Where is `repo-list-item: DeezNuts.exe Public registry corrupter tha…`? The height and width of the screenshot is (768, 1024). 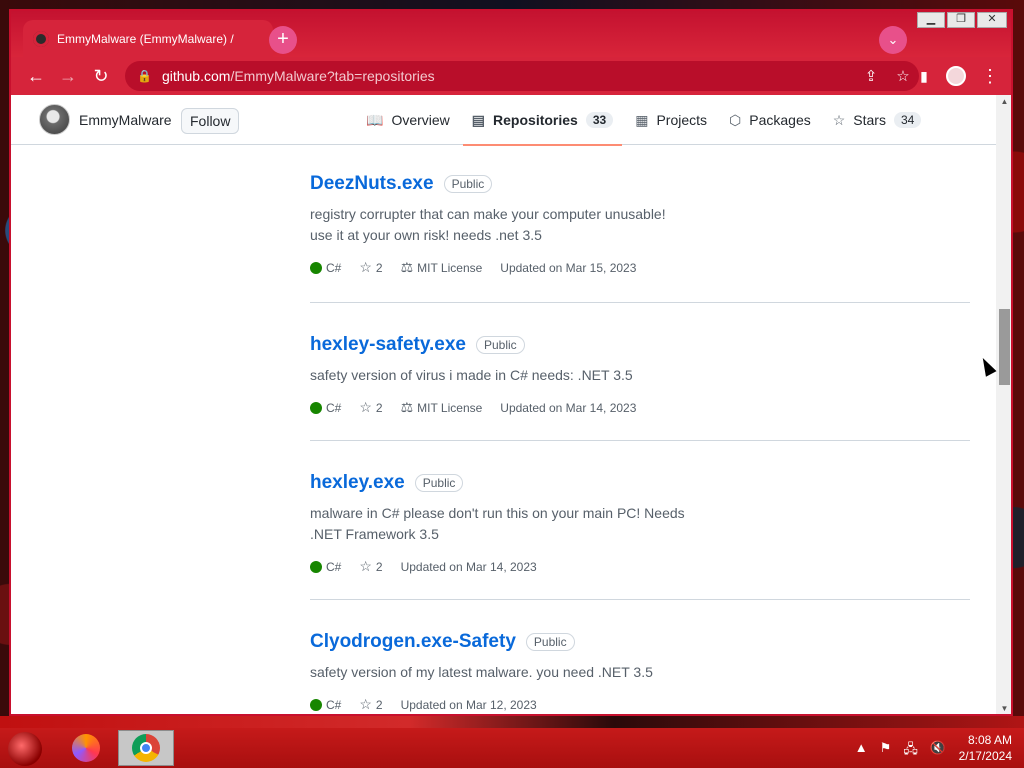
repo-list-item: DeezNuts.exe Public registry corrupter tha… is located at coordinates (640, 224).